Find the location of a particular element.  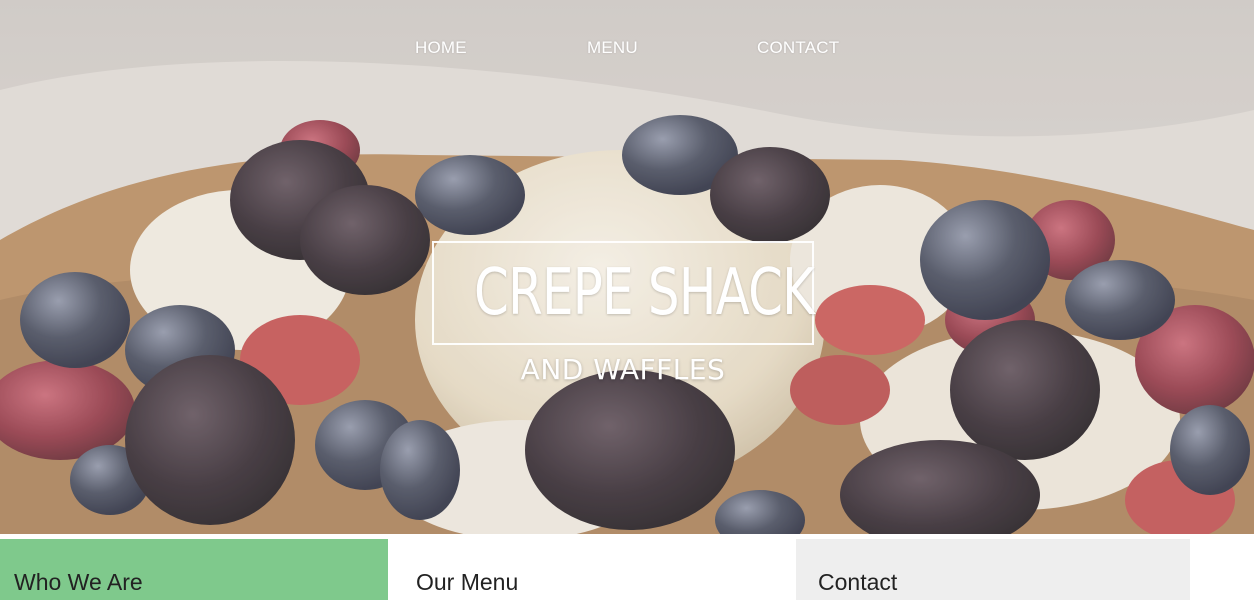

nav-menu-link: MENU is located at coordinates (612, 48).